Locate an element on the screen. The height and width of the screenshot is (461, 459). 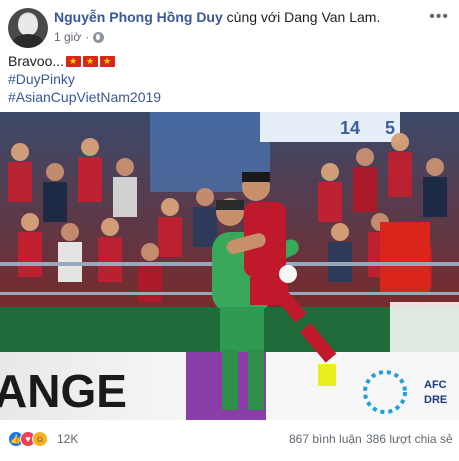
post-text-line: #DuyPinky is located at coordinates (84, 79).